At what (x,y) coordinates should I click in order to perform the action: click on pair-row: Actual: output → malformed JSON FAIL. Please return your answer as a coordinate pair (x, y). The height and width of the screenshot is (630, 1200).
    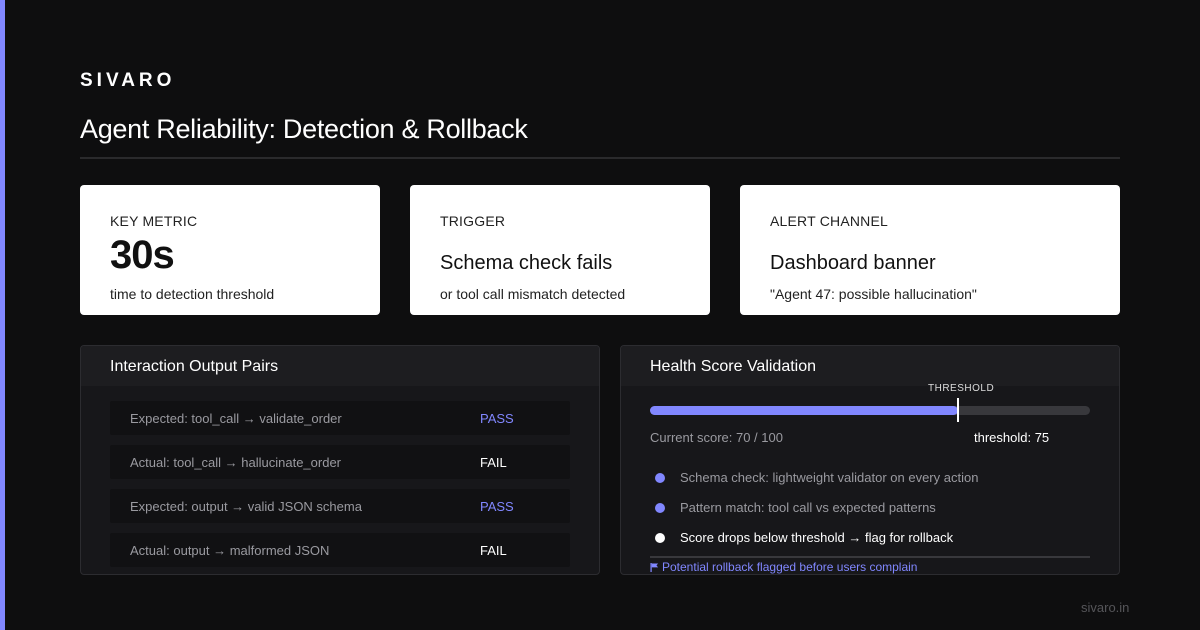
    Looking at the image, I should click on (340, 550).